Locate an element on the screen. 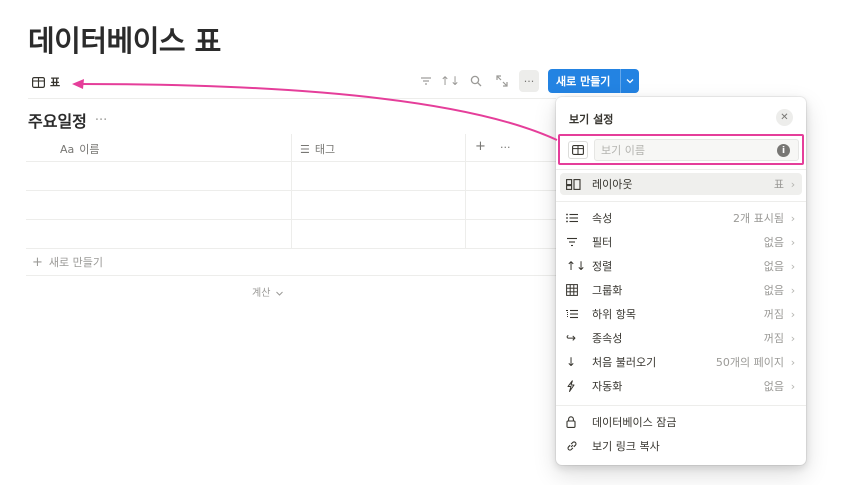  view-name-highlight: 보기 이름 i is located at coordinates (681, 149).